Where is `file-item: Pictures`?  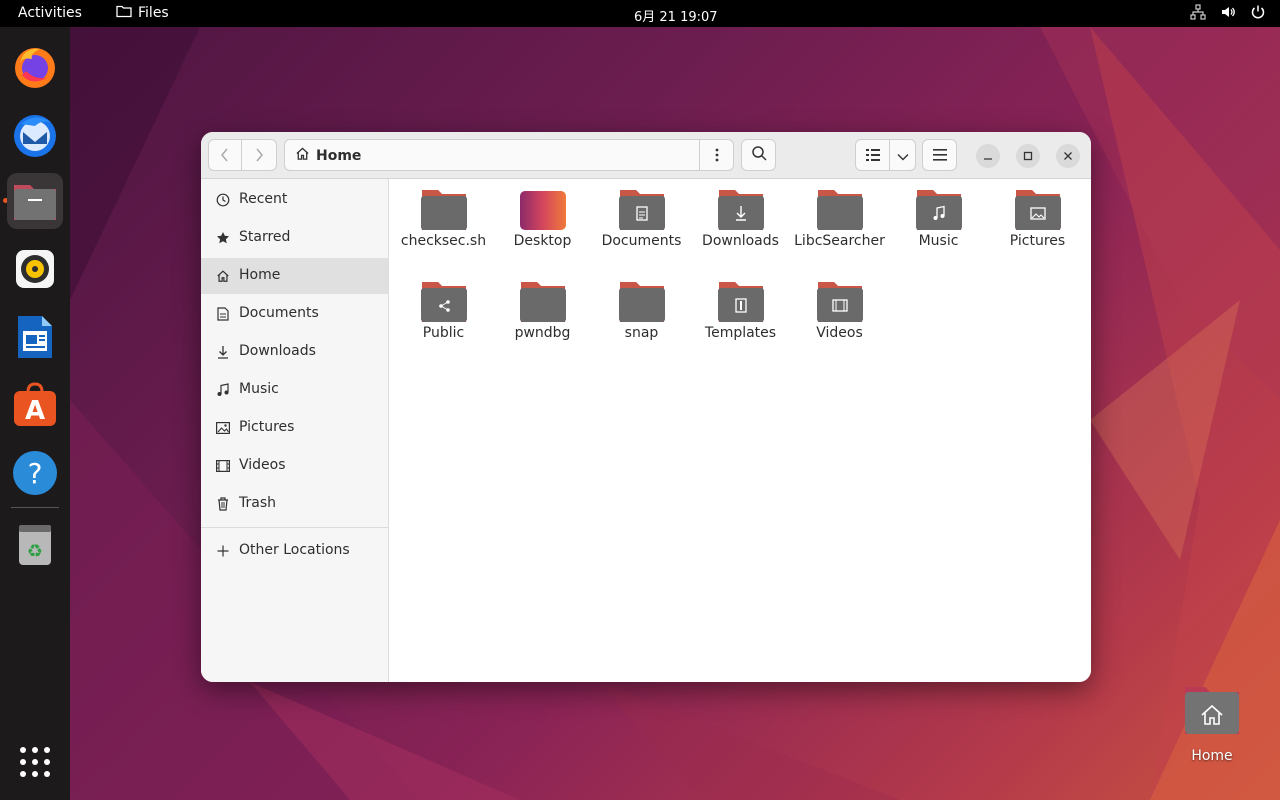 file-item: Pictures is located at coordinates (1037, 219).